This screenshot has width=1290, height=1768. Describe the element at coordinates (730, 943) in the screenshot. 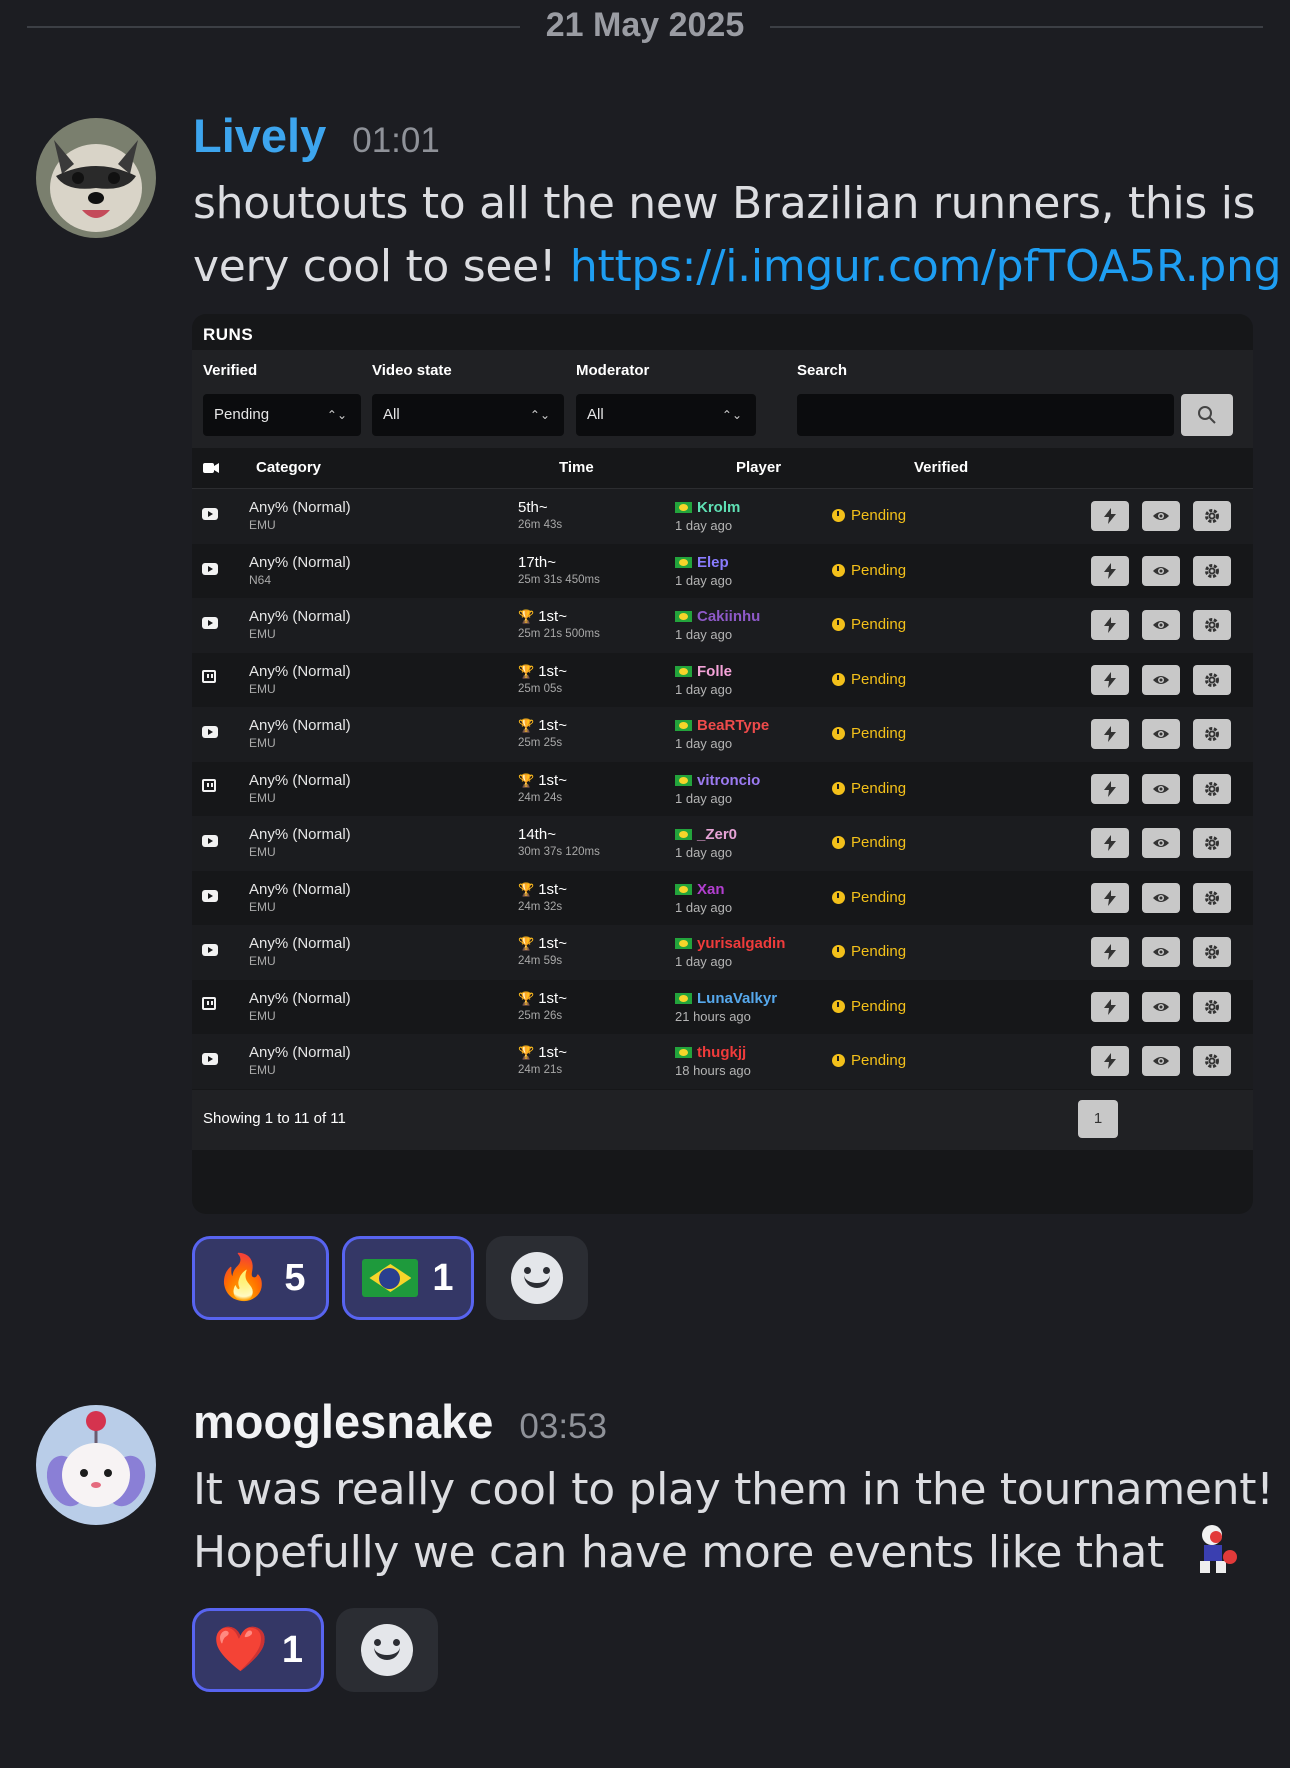

I see `player-name: yurisalgadin` at that location.